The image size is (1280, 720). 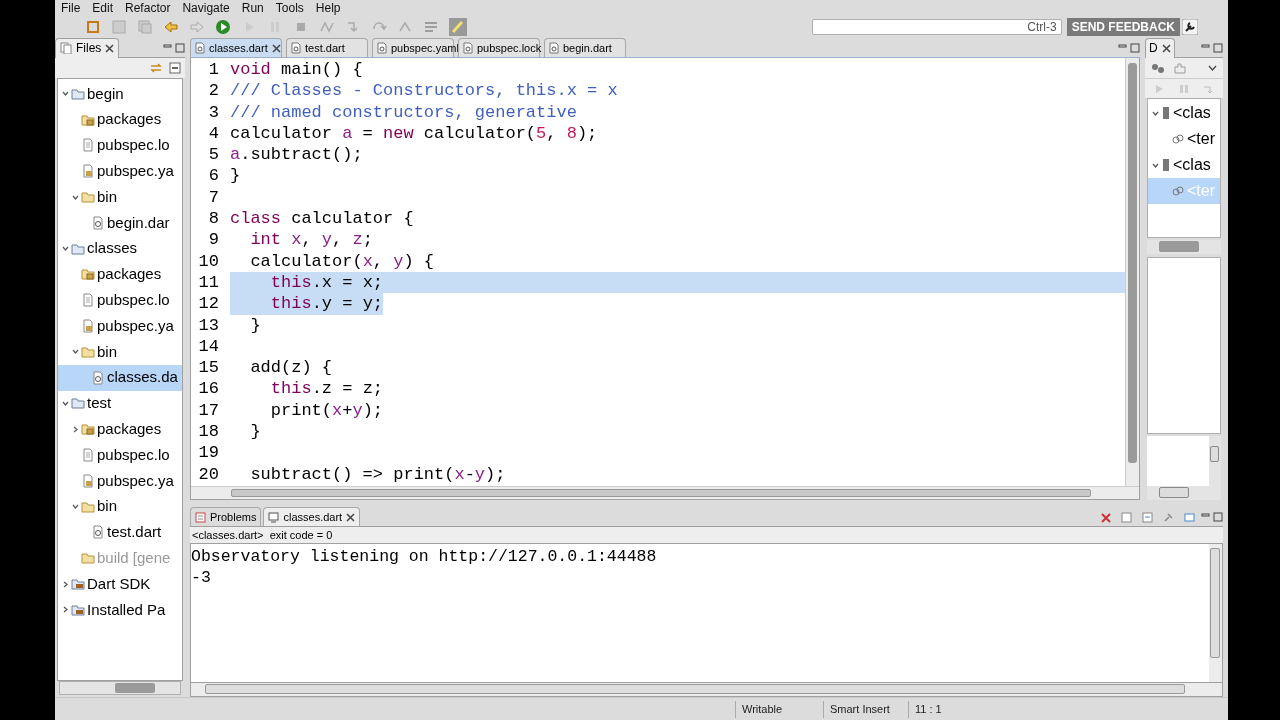 I want to click on back-icon, so click(x=171, y=27).